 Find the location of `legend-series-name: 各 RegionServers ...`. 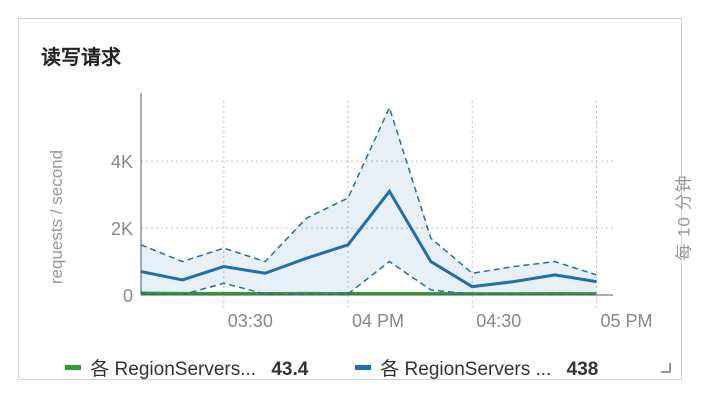

legend-series-name: 各 RegionServers ... is located at coordinates (466, 369).